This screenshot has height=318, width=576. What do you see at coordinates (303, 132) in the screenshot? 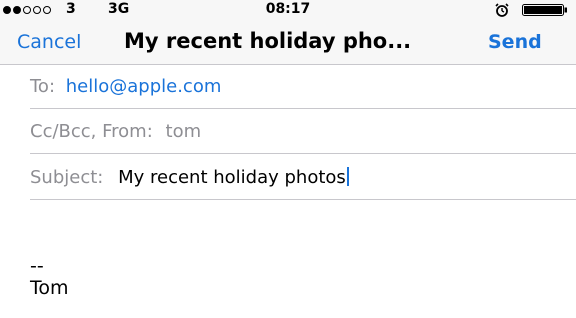
I see `cc-bcc-from-field: Cc/Bcc, From: tom` at bounding box center [303, 132].